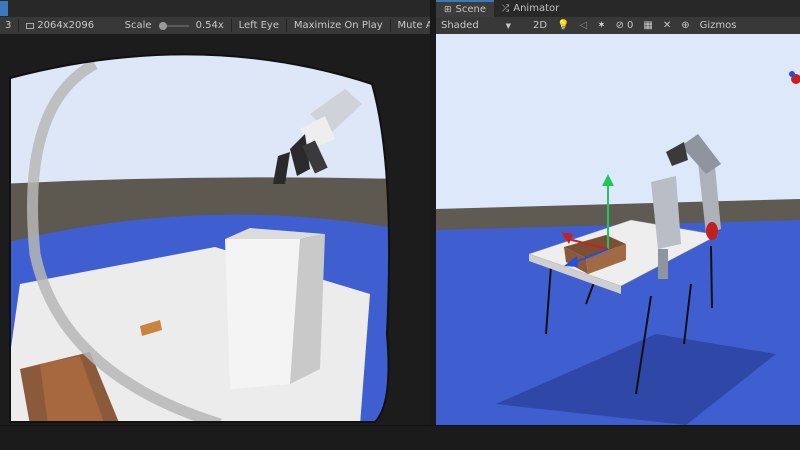  Describe the element at coordinates (66, 25) in the screenshot. I see `resolution-label: 2064x2096` at that location.